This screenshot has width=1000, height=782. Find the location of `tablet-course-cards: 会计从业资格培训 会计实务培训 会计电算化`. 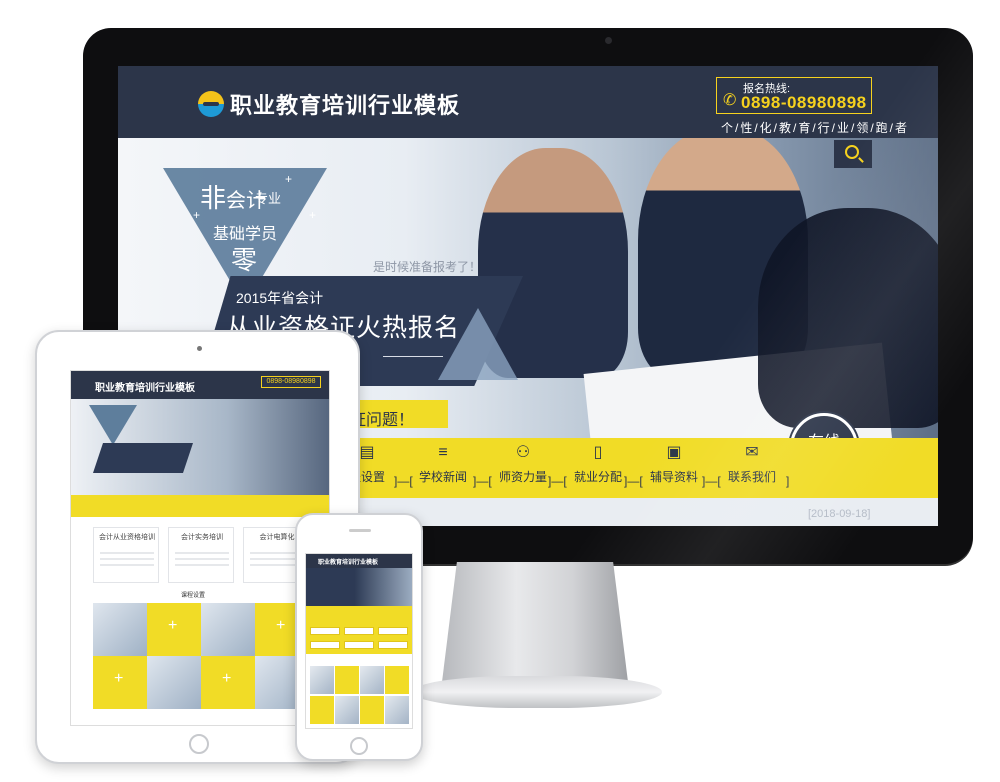

tablet-course-cards: 会计从业资格培训 会计实务培训 会计电算化 is located at coordinates (201, 556).